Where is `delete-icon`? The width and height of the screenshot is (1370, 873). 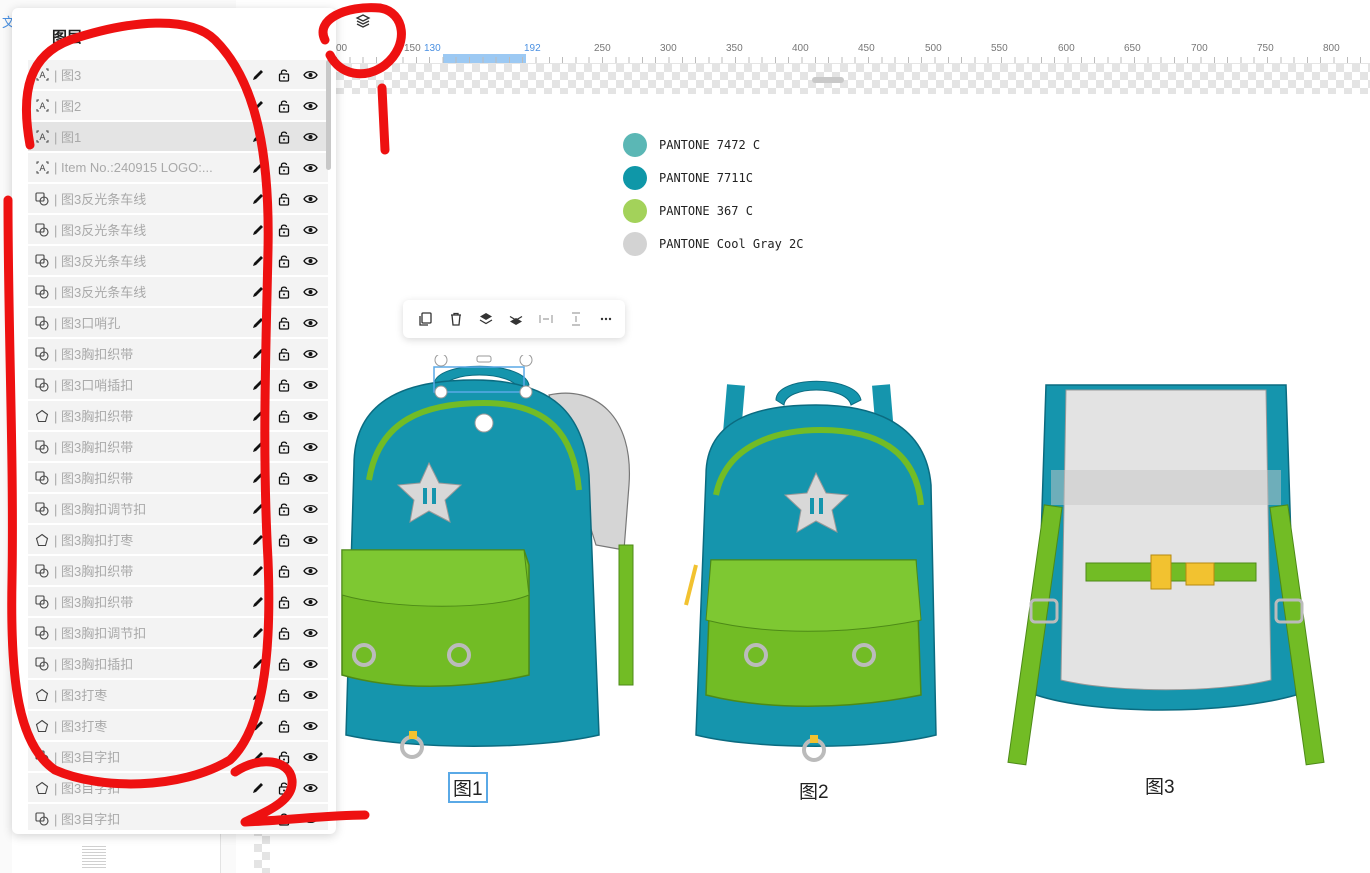
delete-icon is located at coordinates (456, 319).